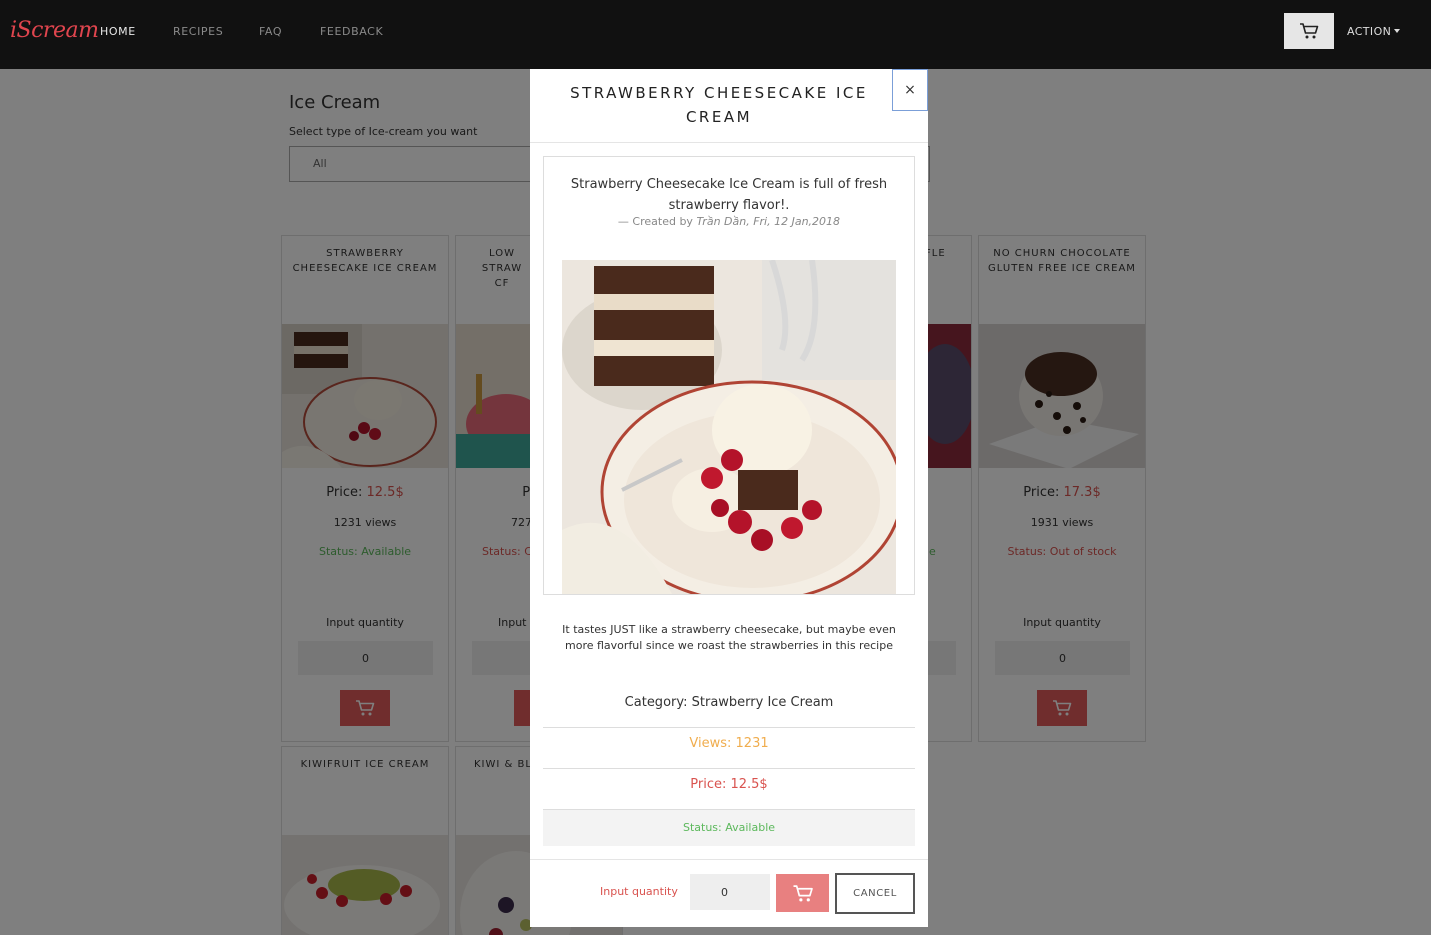 This screenshot has width=1431, height=935. Describe the element at coordinates (768, 221) in the screenshot. I see `author-name: Trần Dần, Fri, 12 Jan,2018` at that location.